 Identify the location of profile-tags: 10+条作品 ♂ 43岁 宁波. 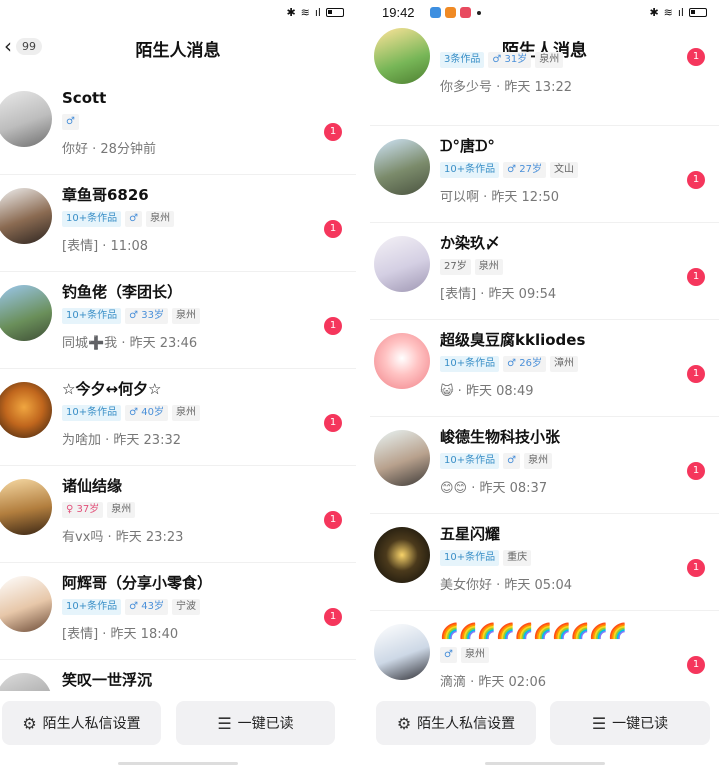
(189, 607).